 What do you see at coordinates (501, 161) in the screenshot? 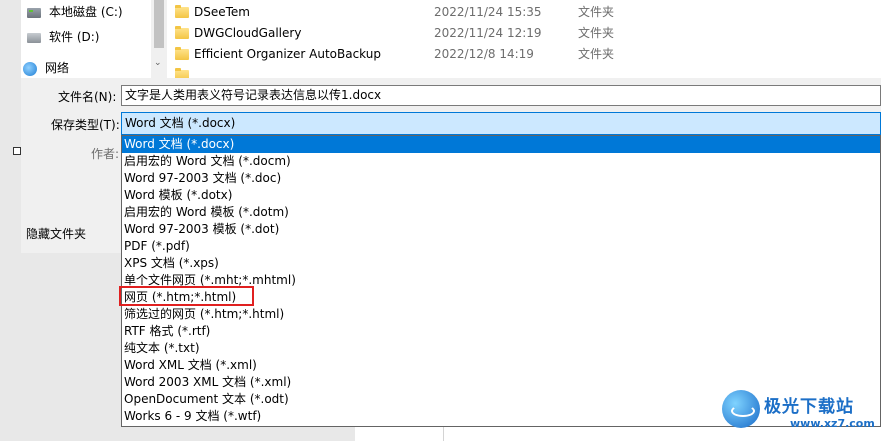
I see `filetype-option: 启用宏的 Word 文档 (*.docm)` at bounding box center [501, 161].